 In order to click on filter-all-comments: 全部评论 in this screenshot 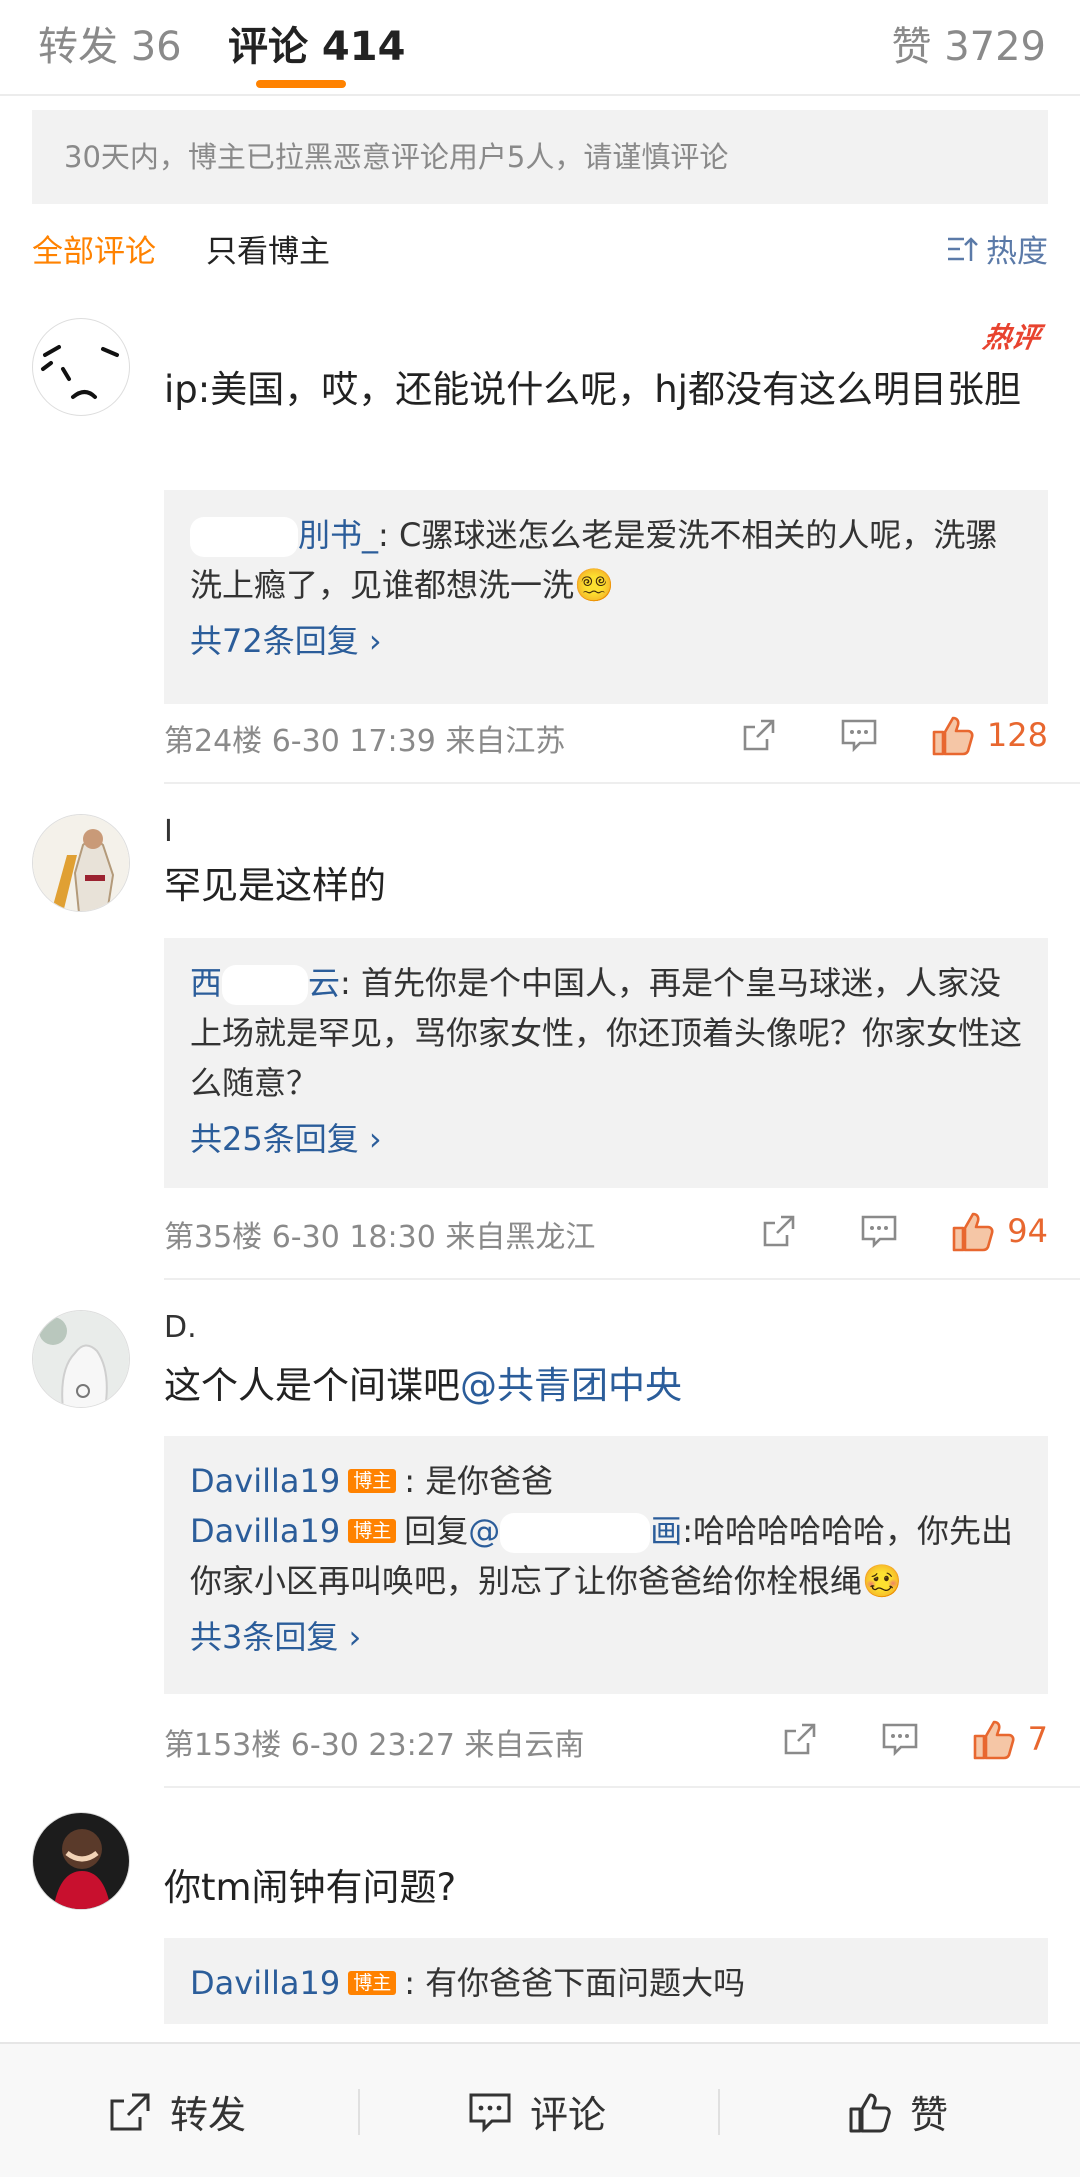, I will do `click(94, 248)`.